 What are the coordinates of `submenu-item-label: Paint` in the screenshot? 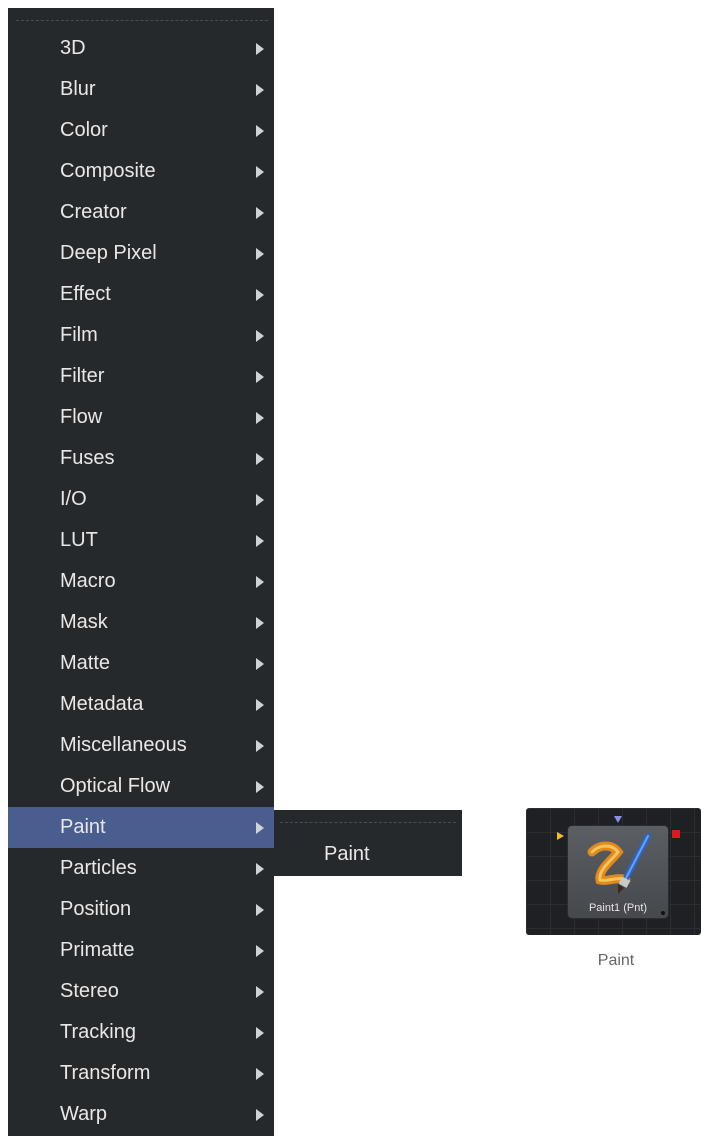 It's located at (347, 854).